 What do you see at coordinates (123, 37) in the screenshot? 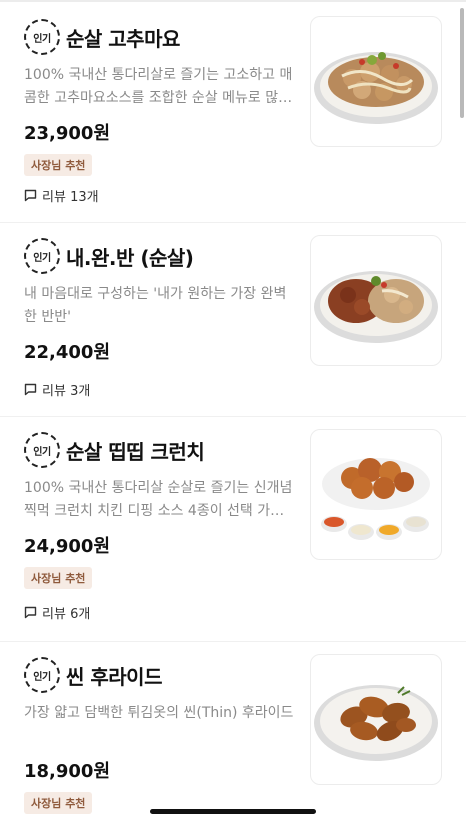
I see `menu-name: 순살 고추마요` at bounding box center [123, 37].